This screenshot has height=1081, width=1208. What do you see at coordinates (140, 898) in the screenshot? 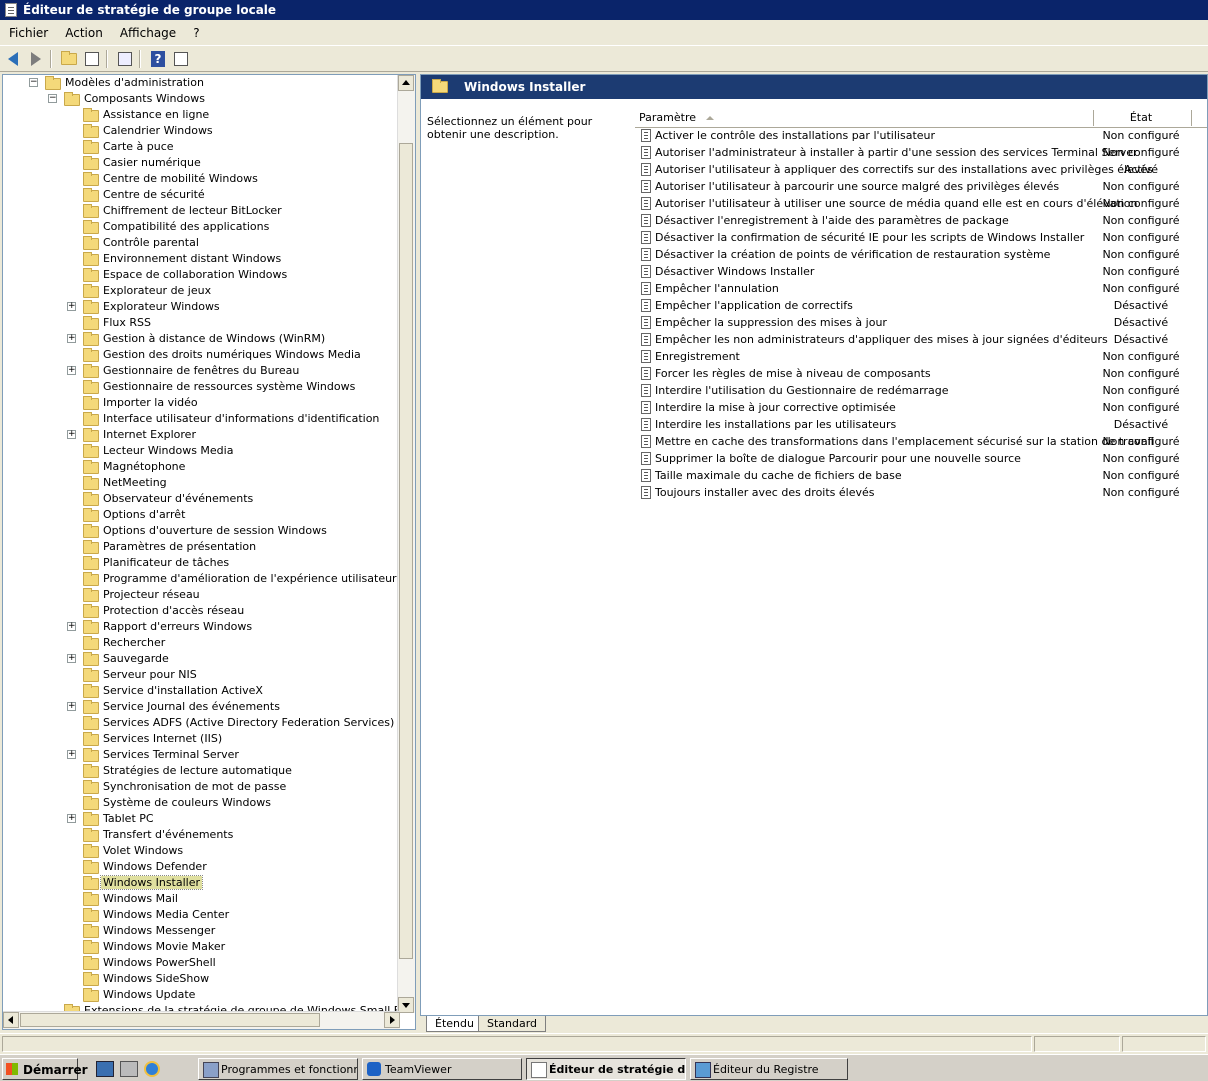
I see `tree-item-label: Windows Mail` at bounding box center [140, 898].